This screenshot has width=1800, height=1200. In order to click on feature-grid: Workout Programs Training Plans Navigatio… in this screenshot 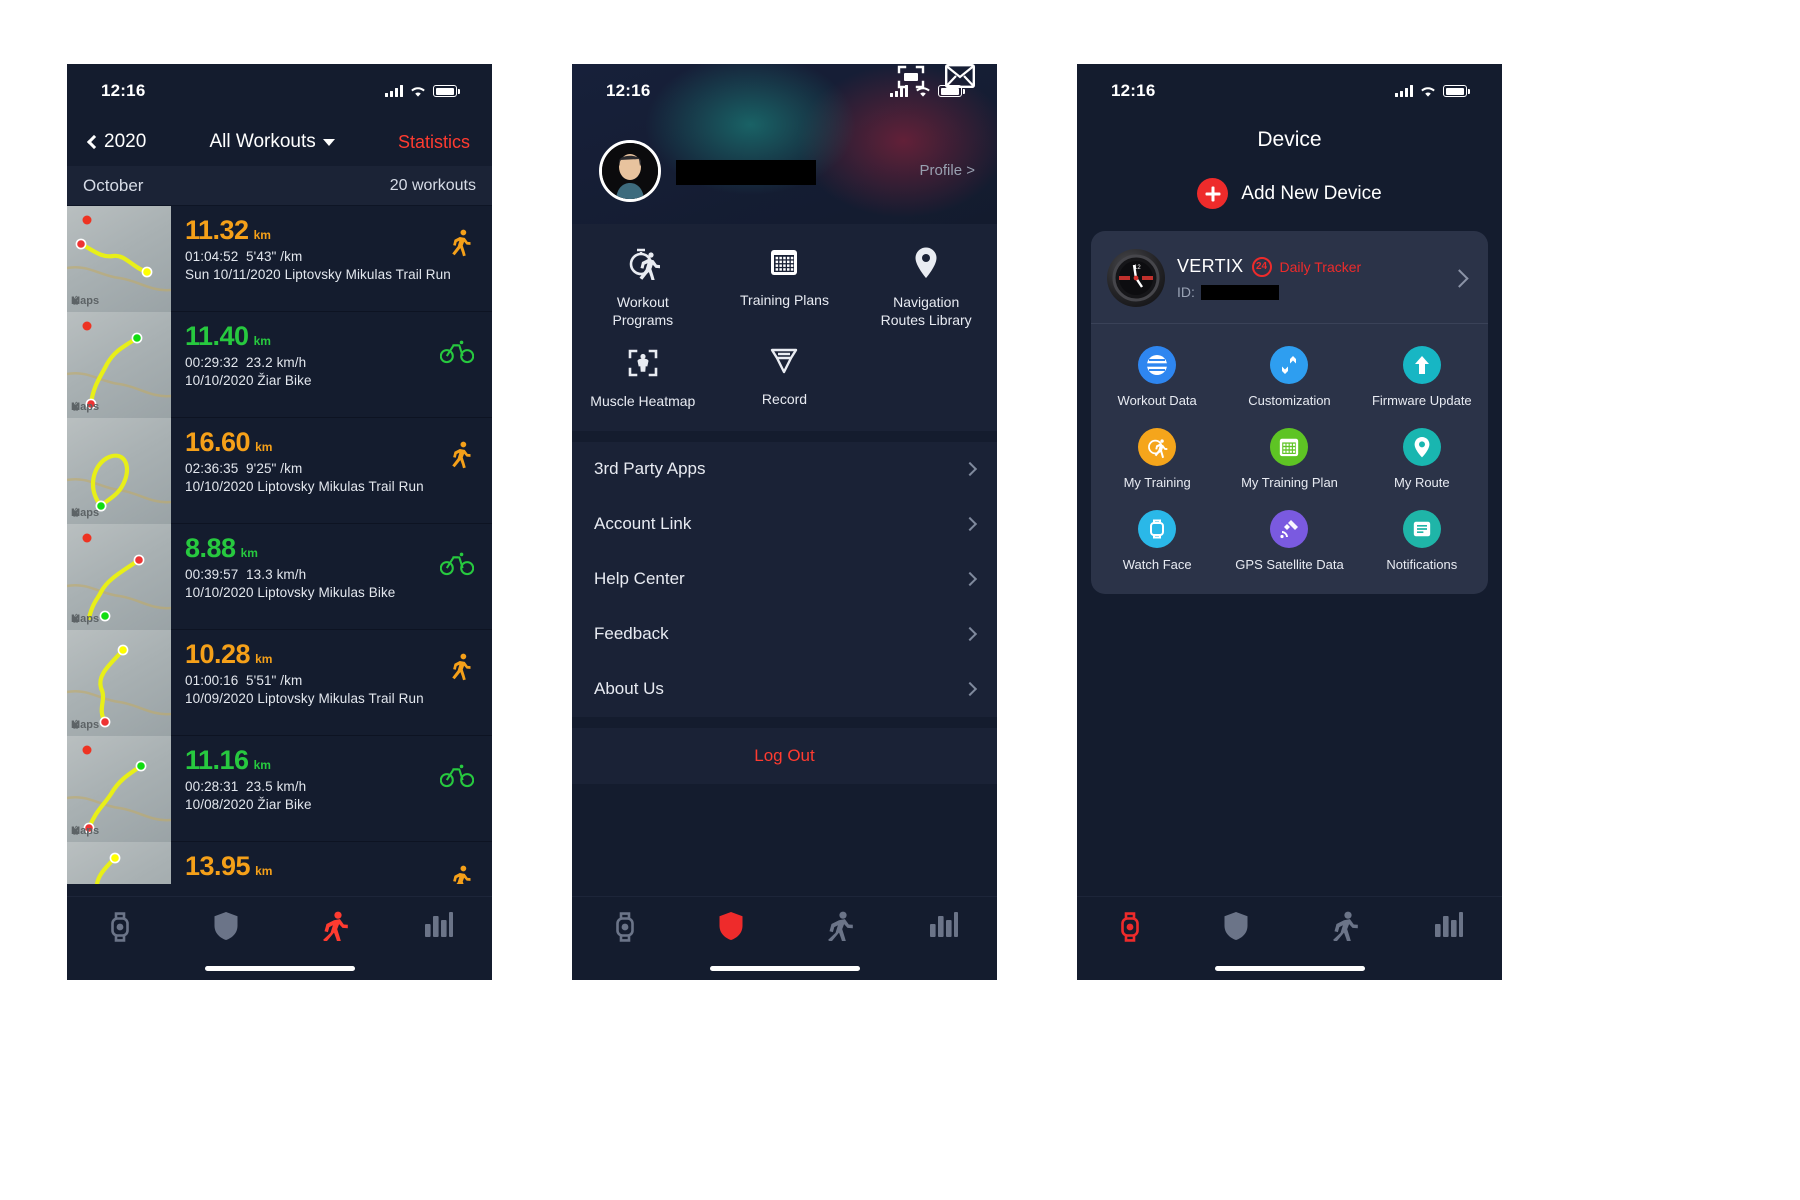, I will do `click(784, 327)`.